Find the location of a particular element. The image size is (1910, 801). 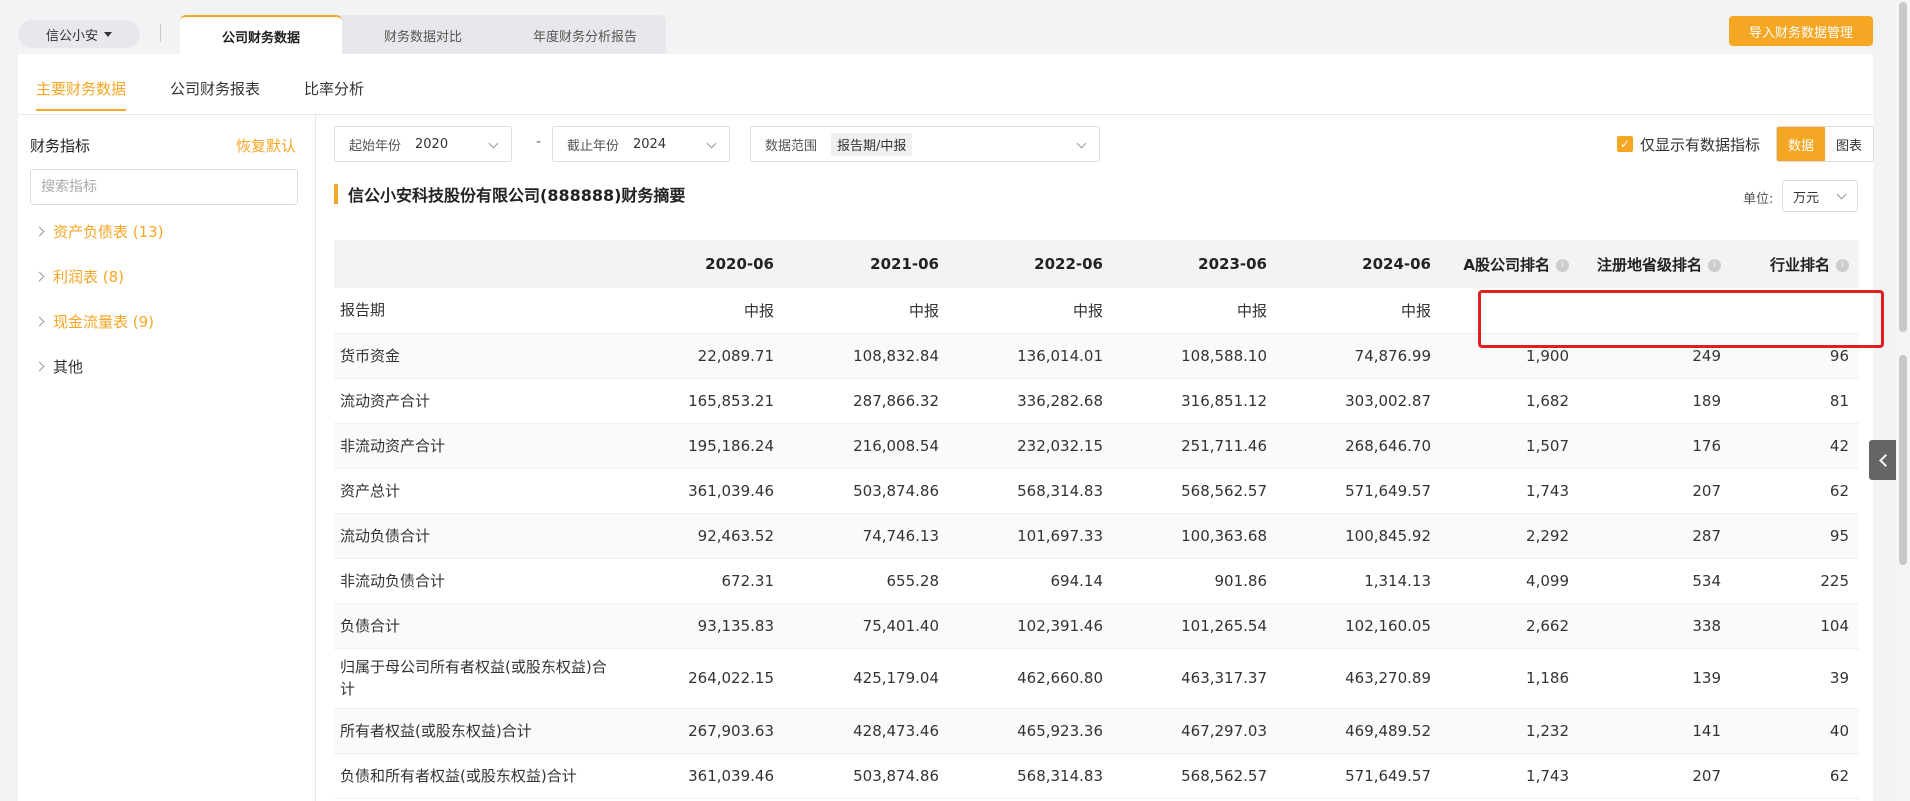

table-cell: 463,317.37 is located at coordinates (1195, 678).